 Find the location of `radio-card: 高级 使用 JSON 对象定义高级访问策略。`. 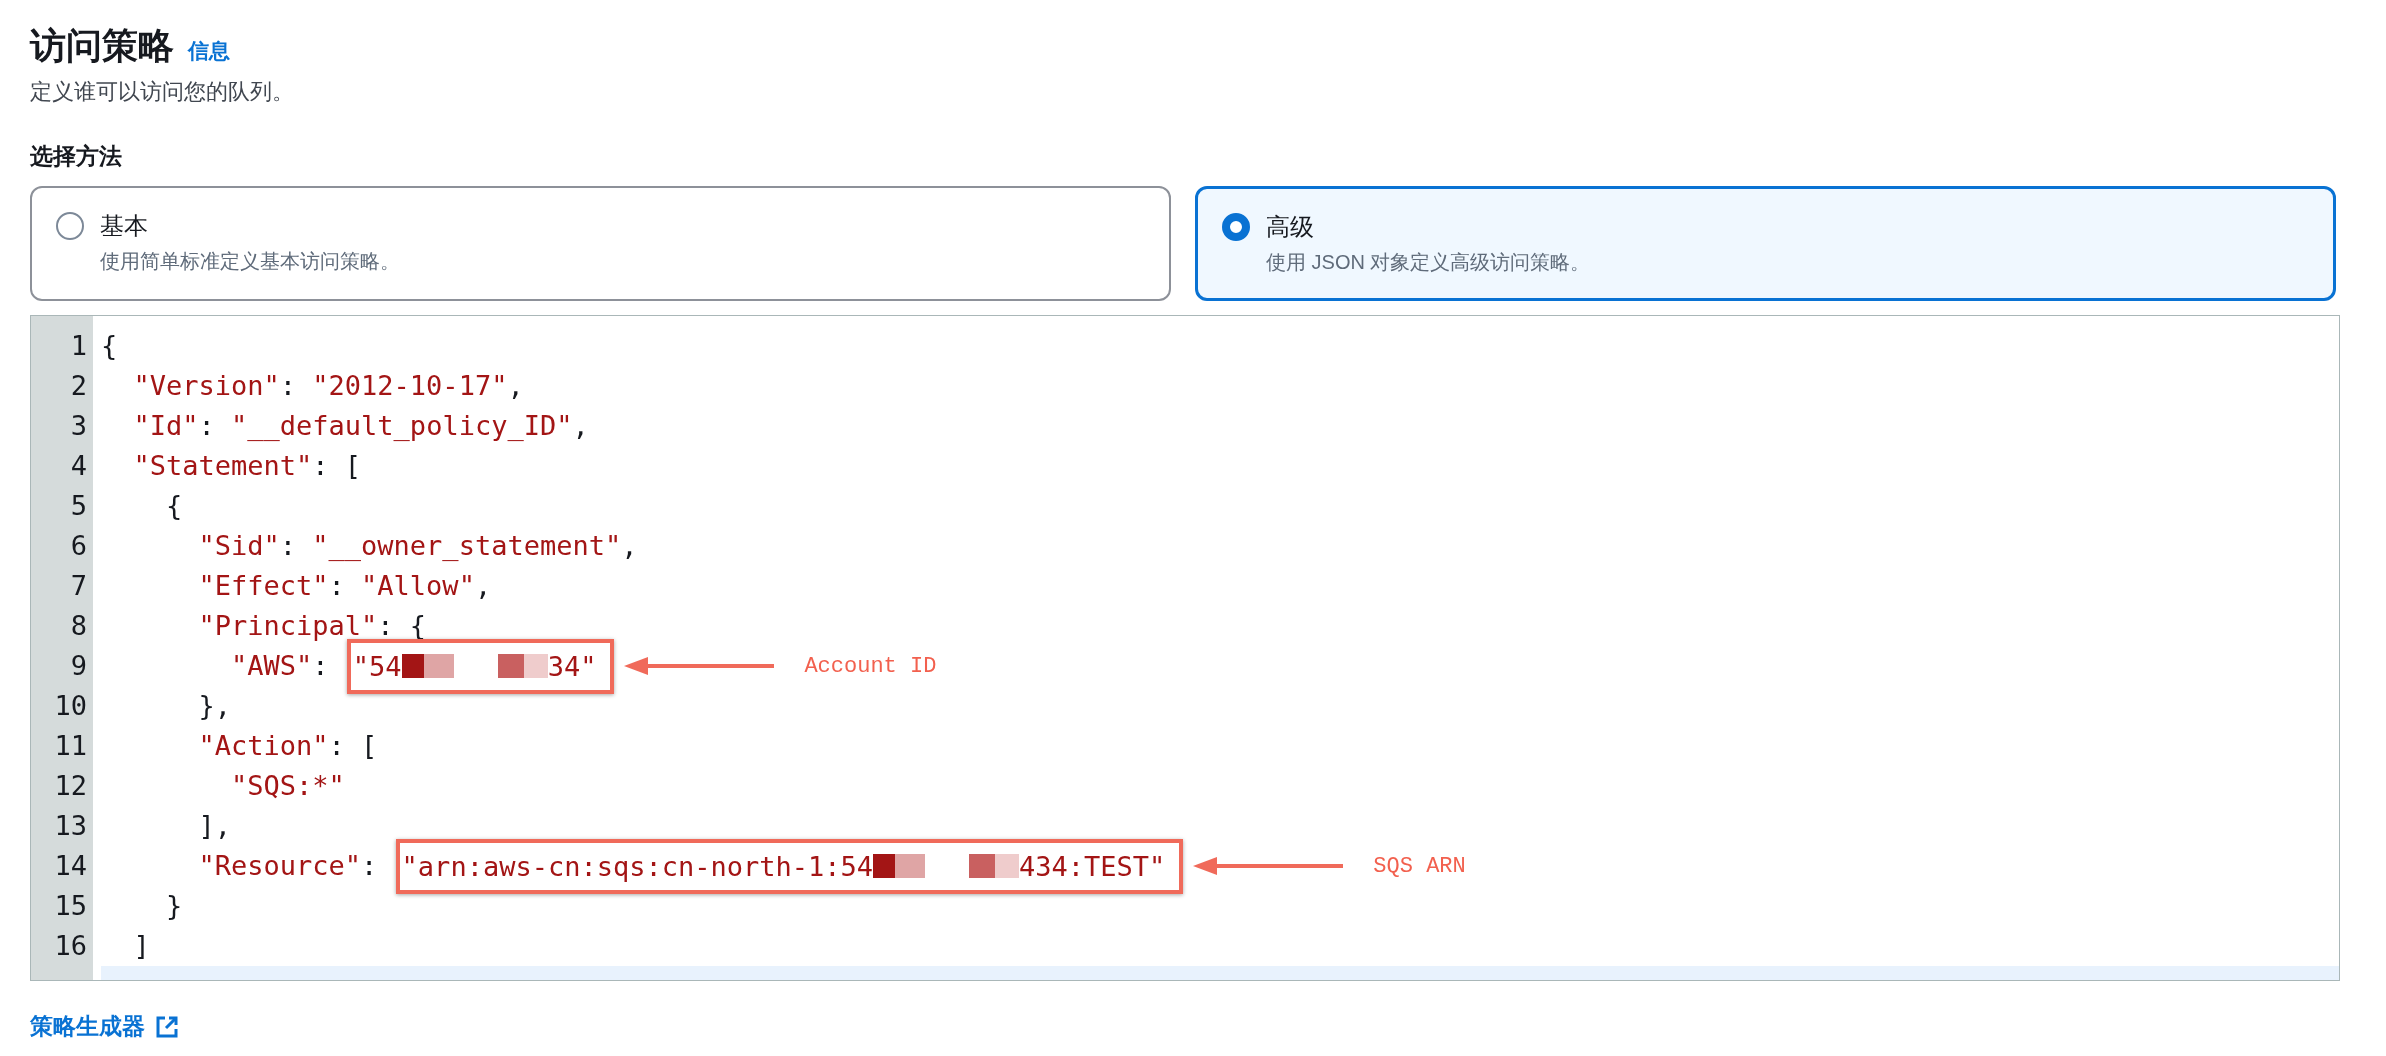

radio-card: 高级 使用 JSON 对象定义高级访问策略。 is located at coordinates (1765, 243).